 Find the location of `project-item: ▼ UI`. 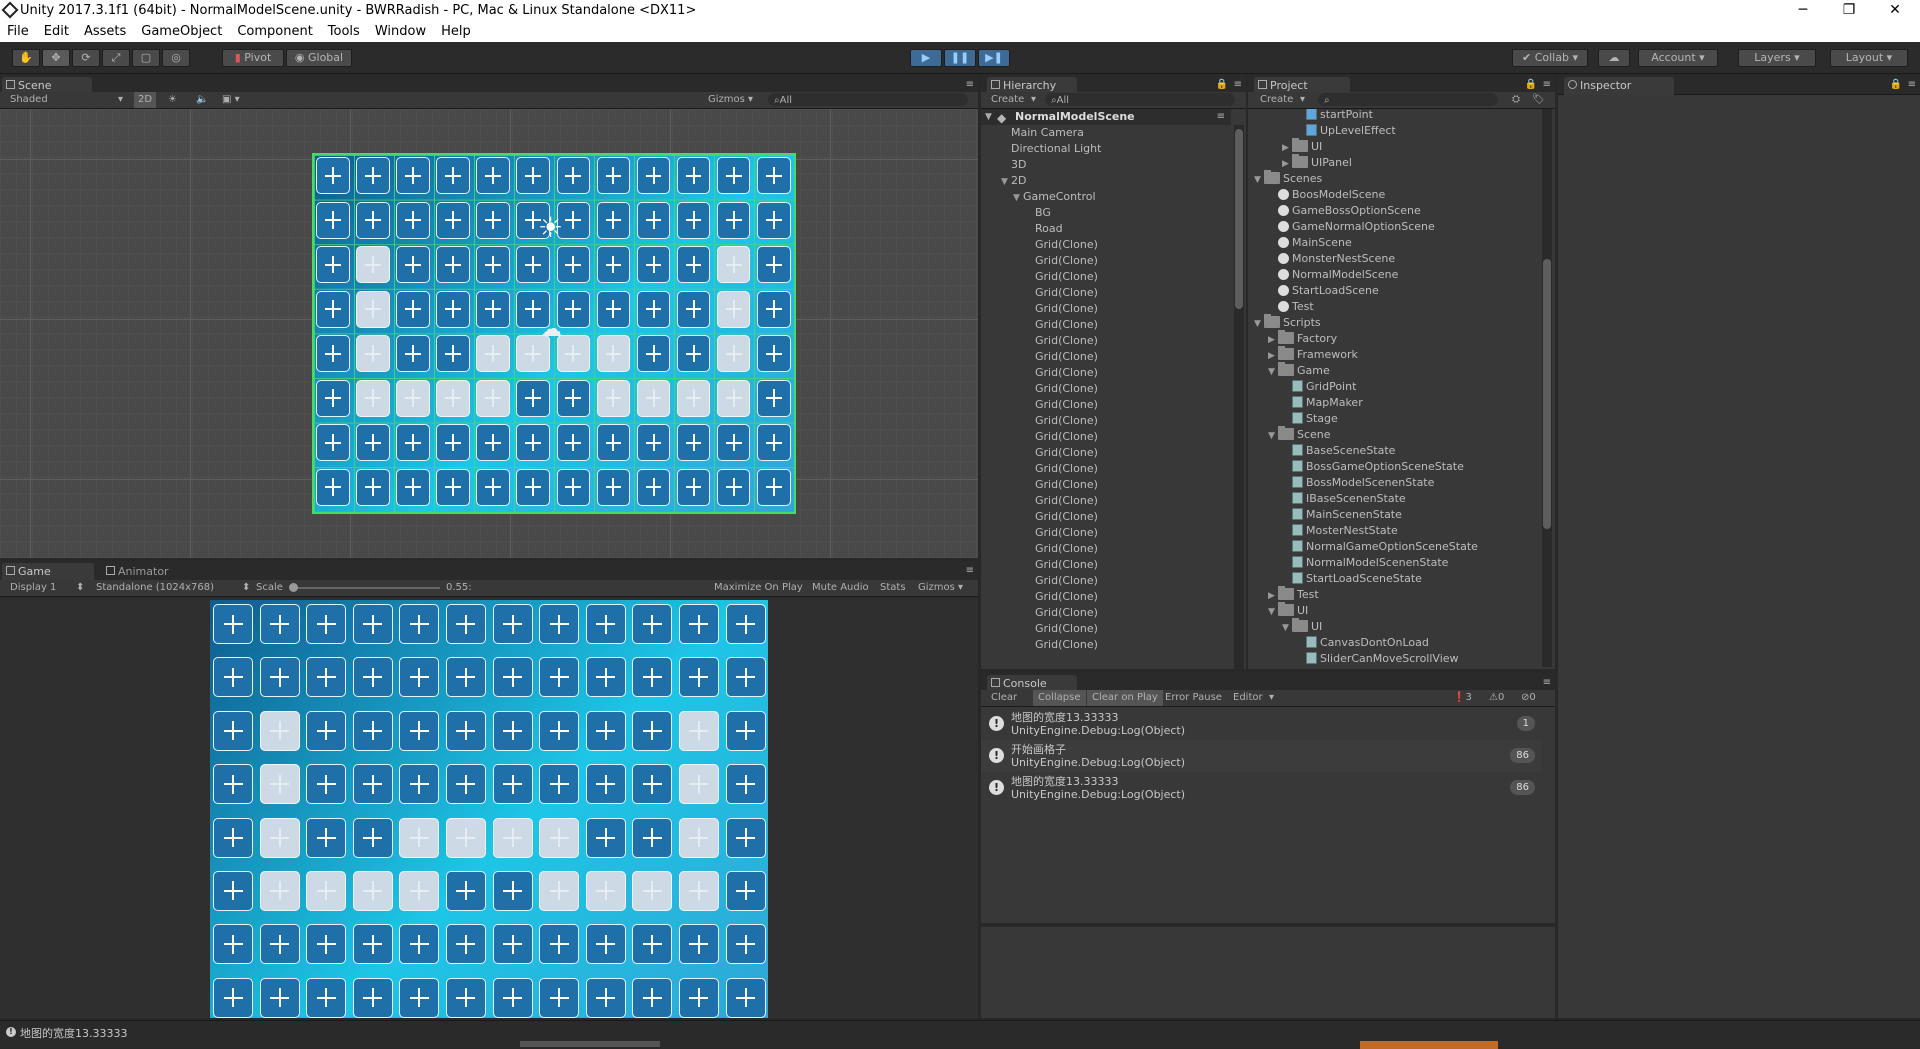

project-item: ▼ UI is located at coordinates (1393, 627).